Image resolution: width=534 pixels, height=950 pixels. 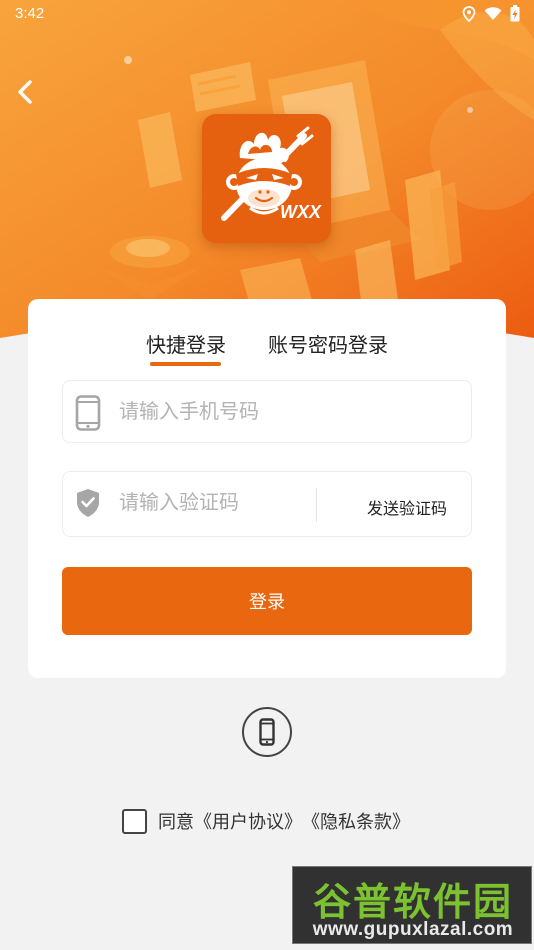 I want to click on shield-check-icon, so click(x=88, y=503).